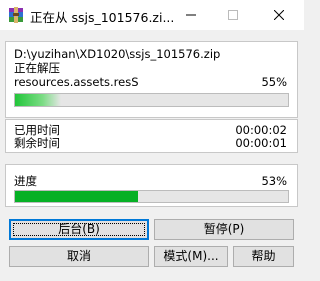 The width and height of the screenshot is (320, 281). I want to click on current-file-name: resources.assets.resS, so click(76, 82).